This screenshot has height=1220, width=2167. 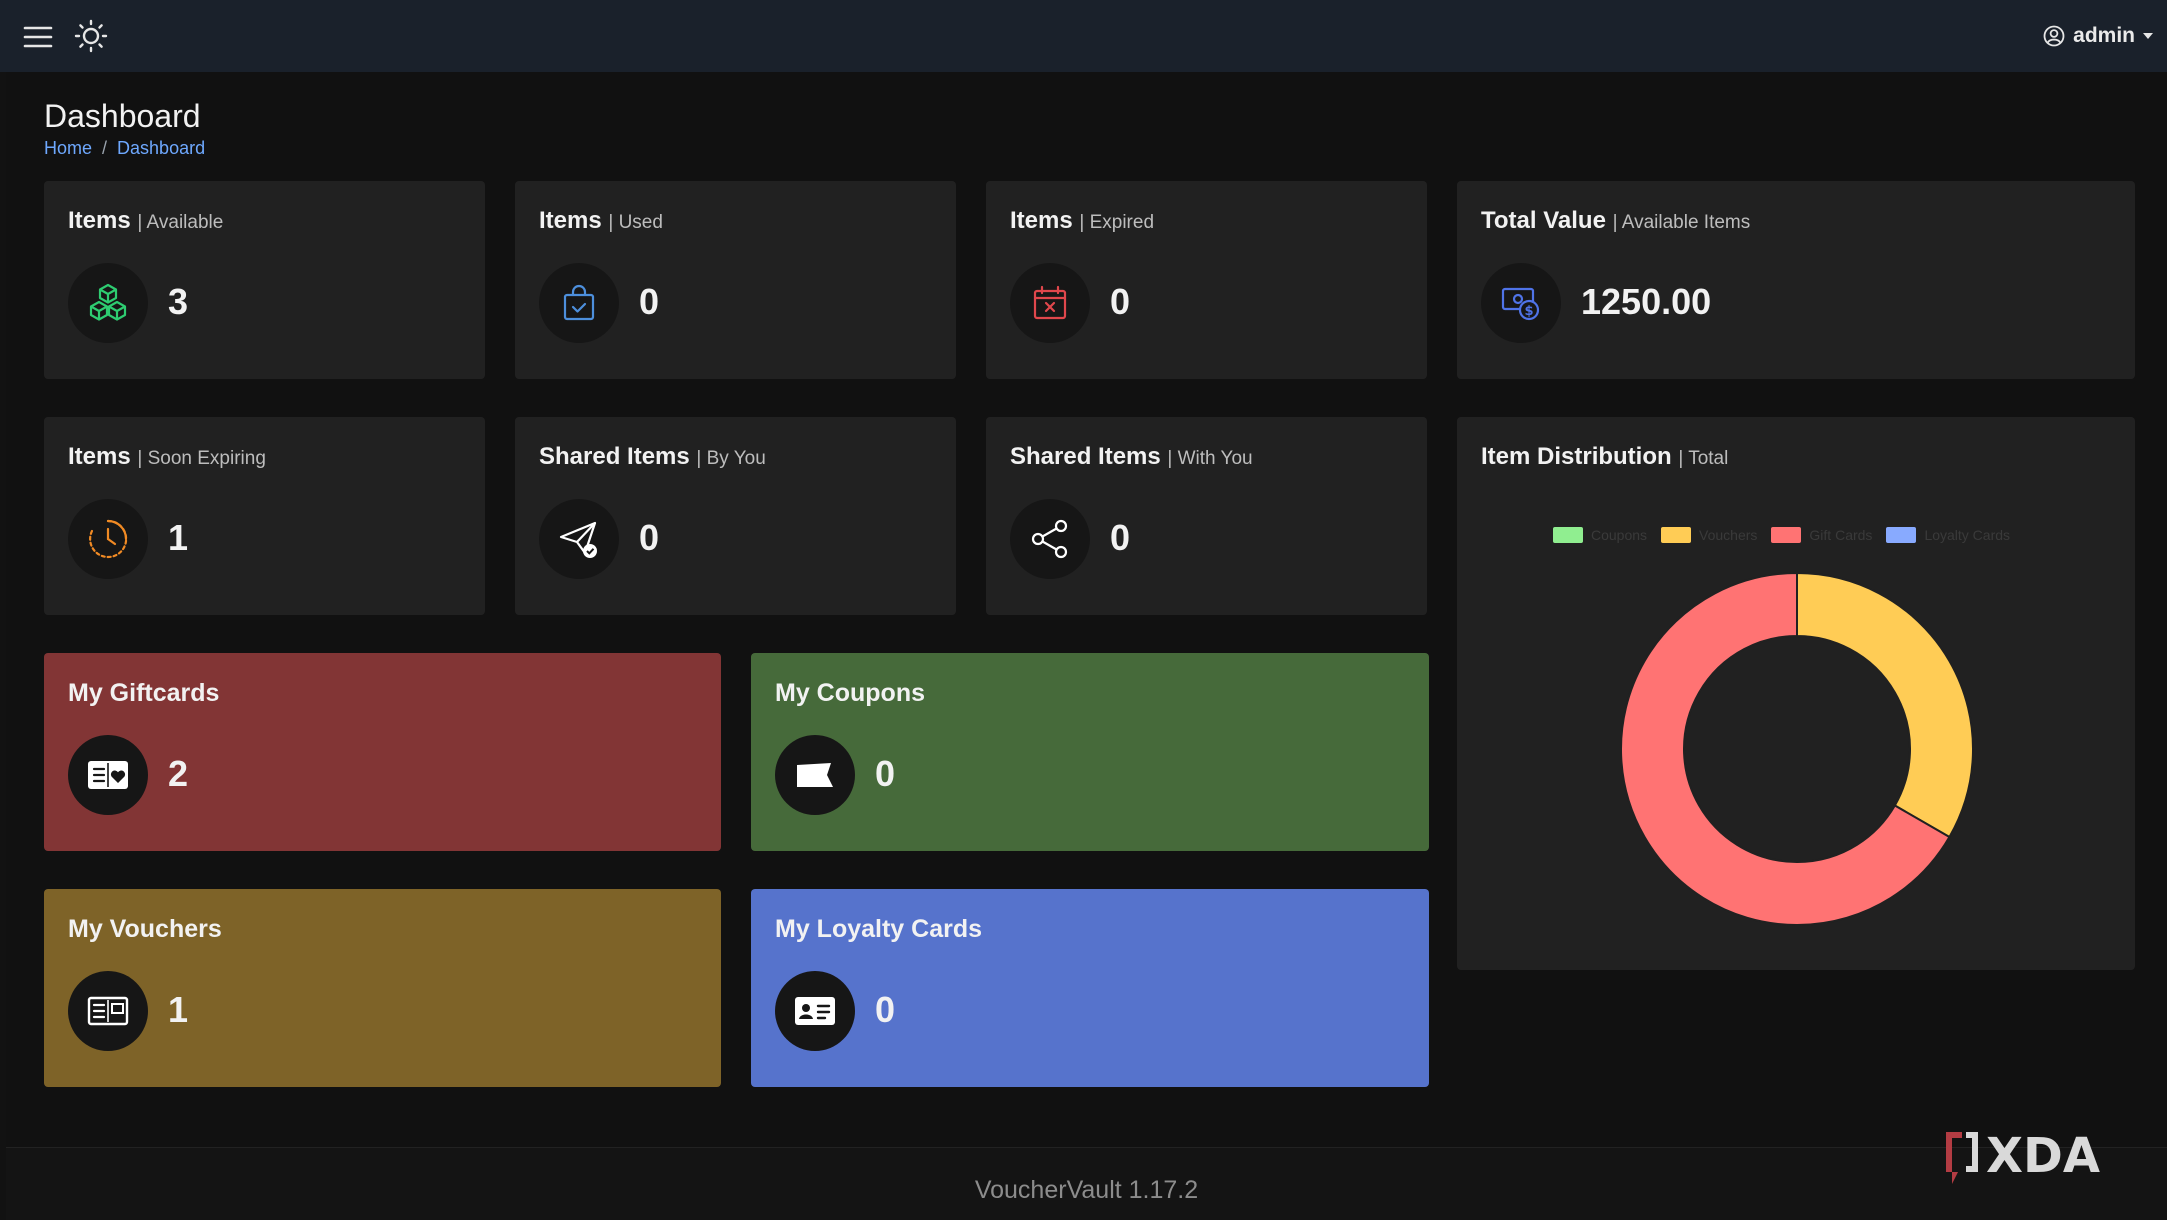 I want to click on xda-watermark-logo: XDA, so click(x=2023, y=1156).